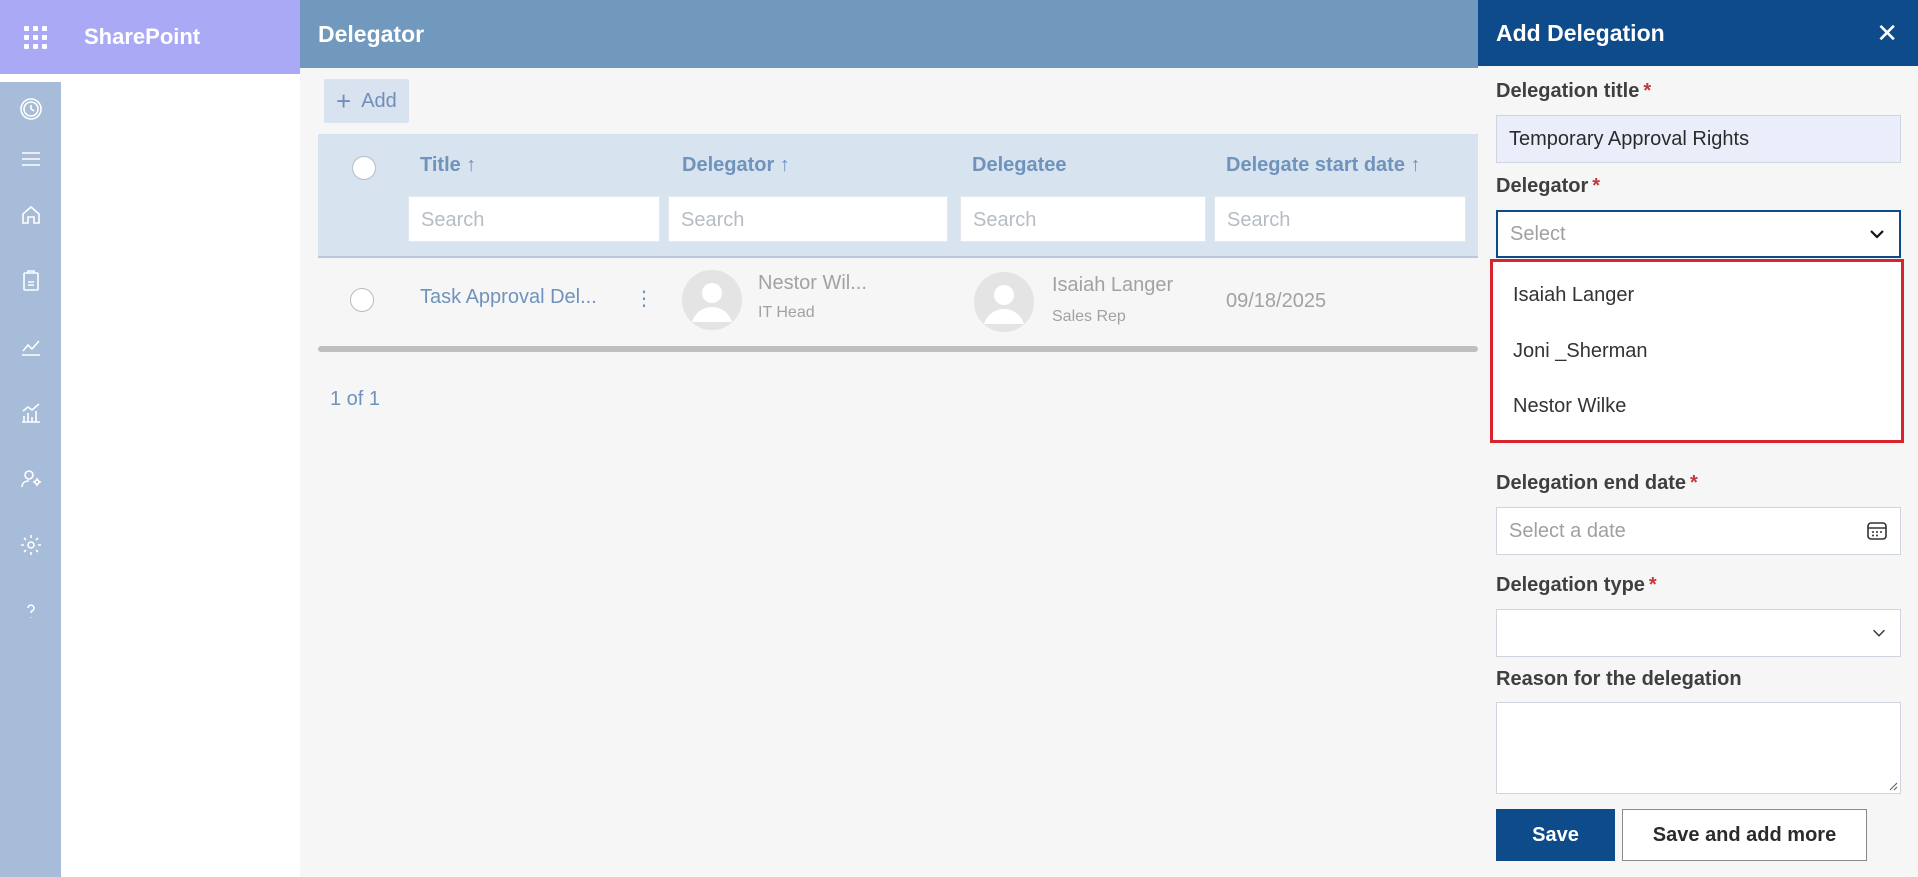 This screenshot has width=1918, height=877. I want to click on delegation-title-input: Temporary Approval Rights, so click(1698, 139).